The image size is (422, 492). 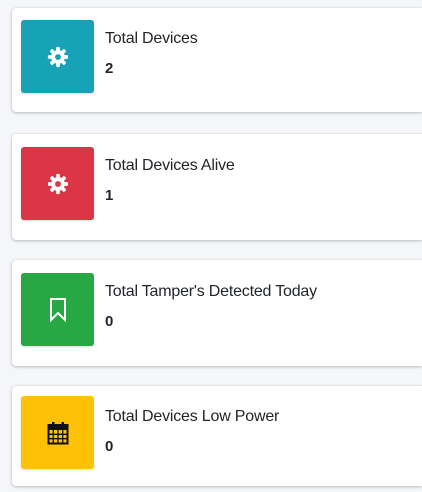 I want to click on info-box-label: Total Devices Low Power, so click(x=192, y=416).